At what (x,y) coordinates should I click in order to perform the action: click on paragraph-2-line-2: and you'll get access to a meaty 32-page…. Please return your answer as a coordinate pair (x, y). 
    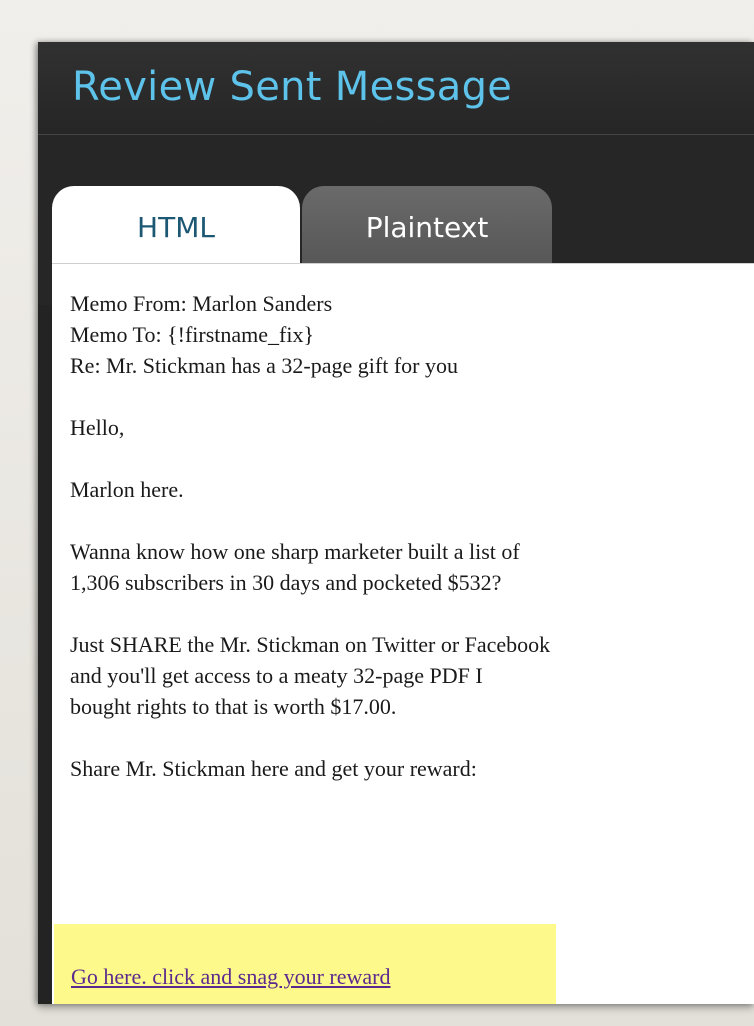
    Looking at the image, I should click on (276, 675).